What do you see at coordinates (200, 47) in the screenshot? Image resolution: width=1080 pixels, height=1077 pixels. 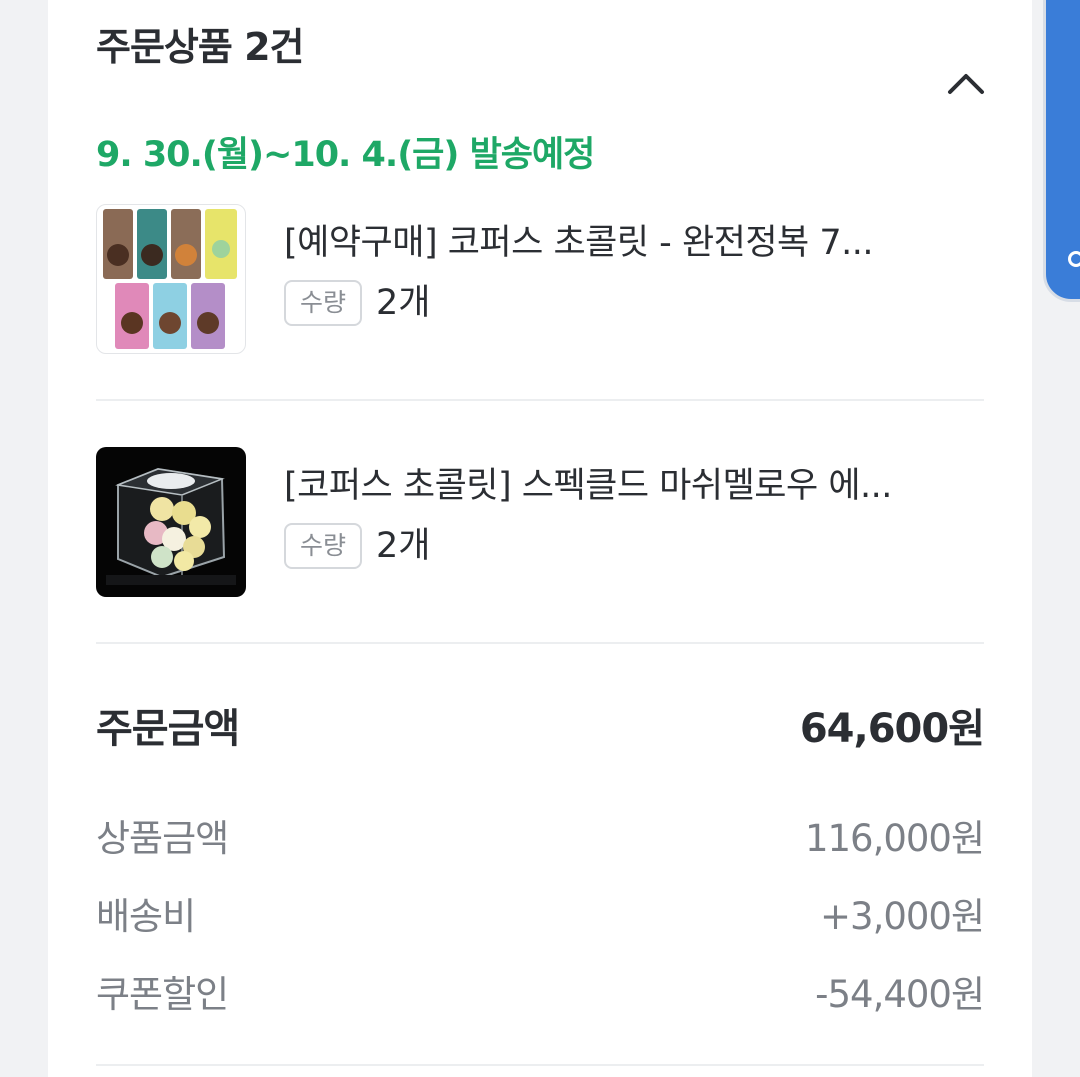 I see `order-items-title: 주문상품 2건` at bounding box center [200, 47].